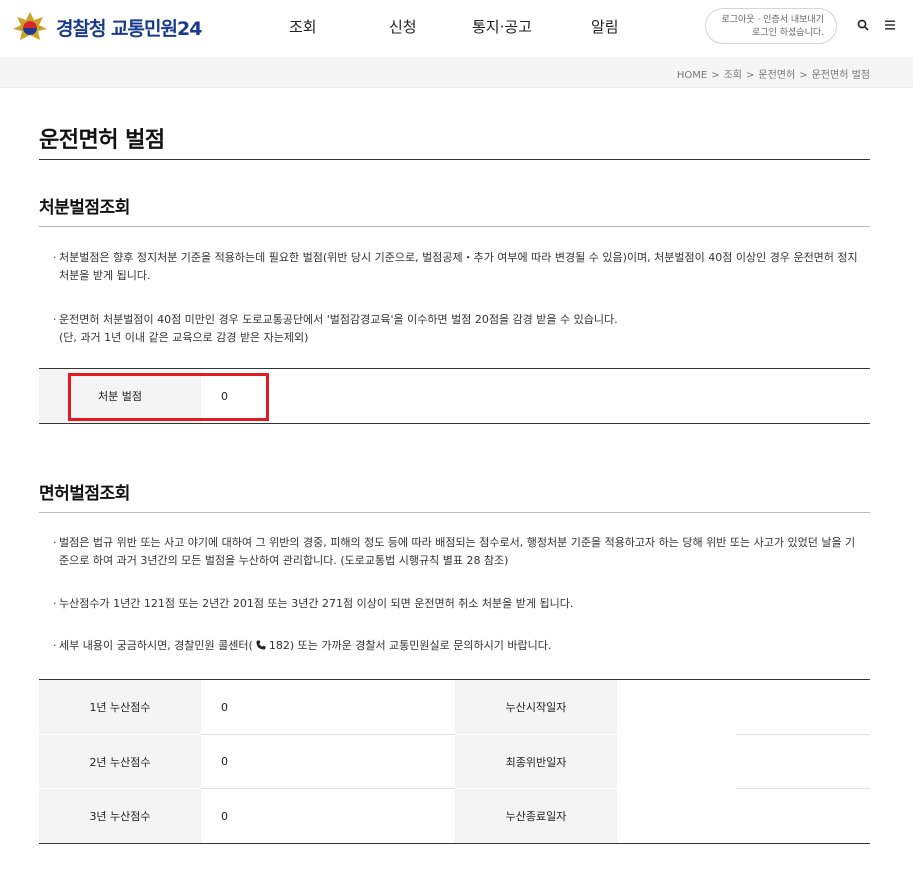 The image size is (913, 873). I want to click on row-label-start-date: 누산시작일자, so click(536, 707).